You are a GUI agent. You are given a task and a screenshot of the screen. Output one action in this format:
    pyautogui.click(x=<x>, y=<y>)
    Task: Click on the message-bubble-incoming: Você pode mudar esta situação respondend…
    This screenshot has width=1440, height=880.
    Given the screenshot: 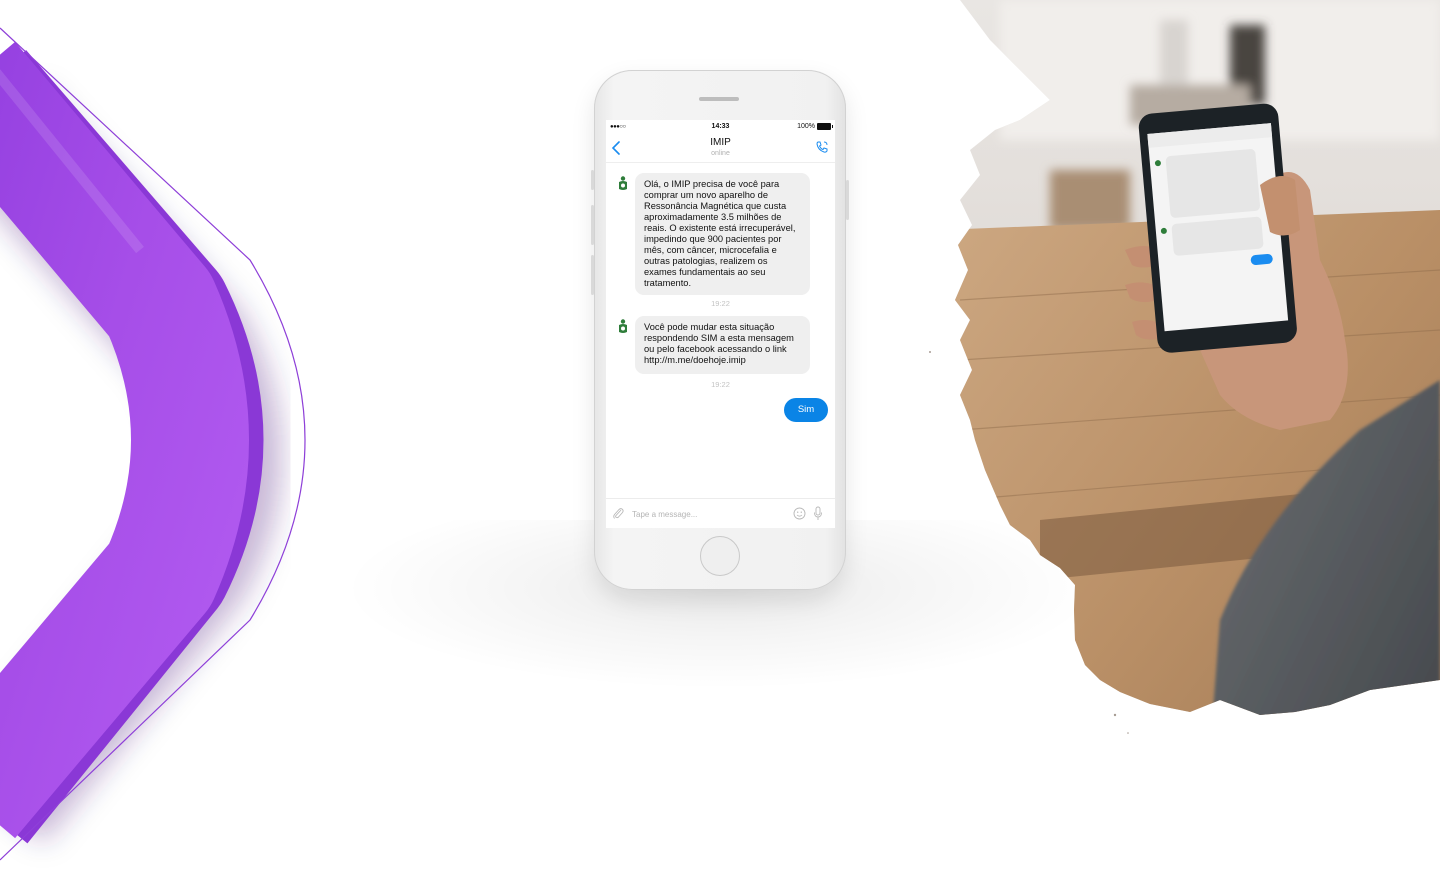 What is the action you would take?
    pyautogui.click(x=722, y=345)
    